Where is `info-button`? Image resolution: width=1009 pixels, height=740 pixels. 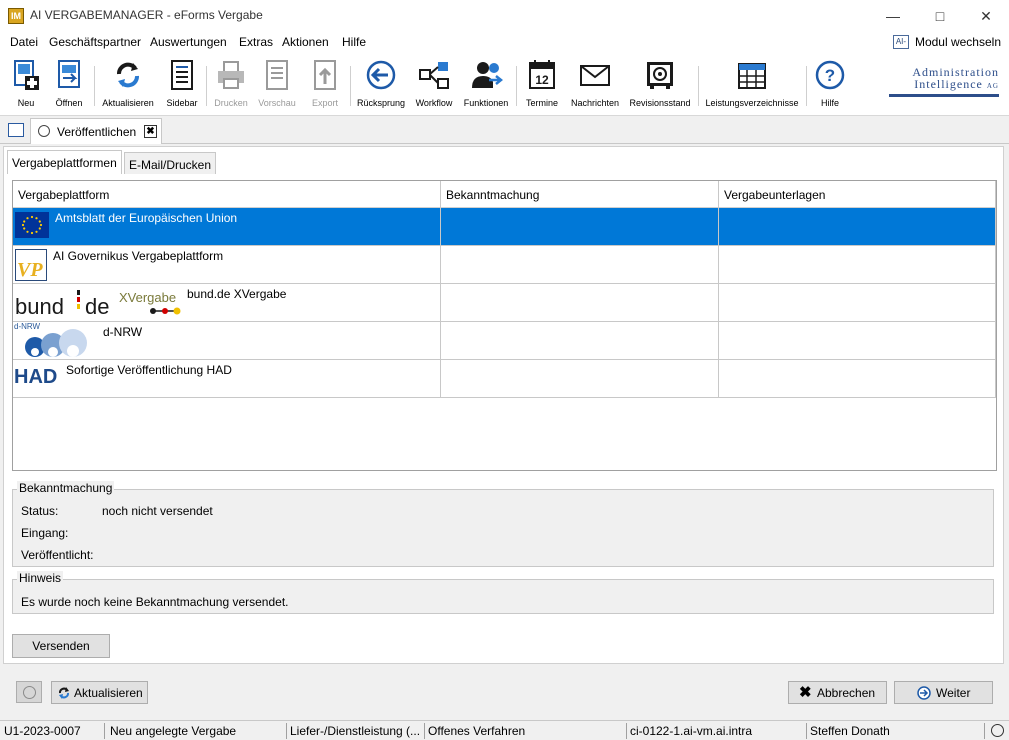 info-button is located at coordinates (29, 692).